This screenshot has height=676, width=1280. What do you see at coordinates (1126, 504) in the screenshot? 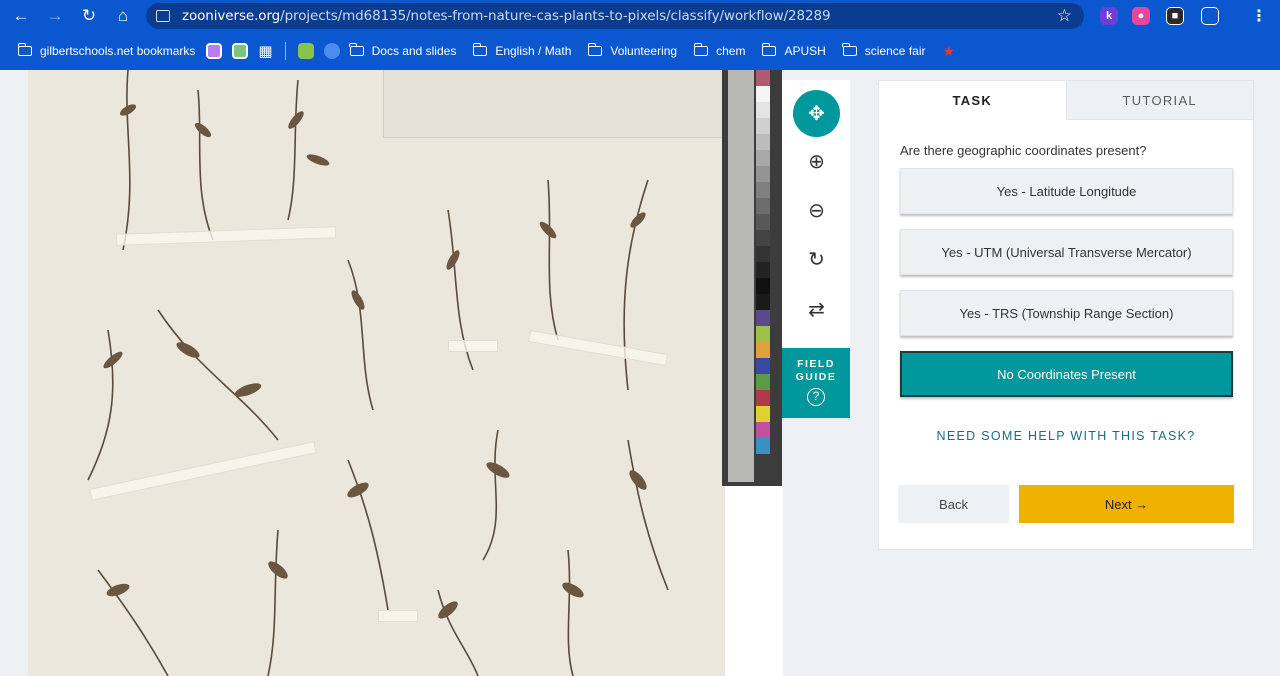
I see `next-button: Next →` at bounding box center [1126, 504].